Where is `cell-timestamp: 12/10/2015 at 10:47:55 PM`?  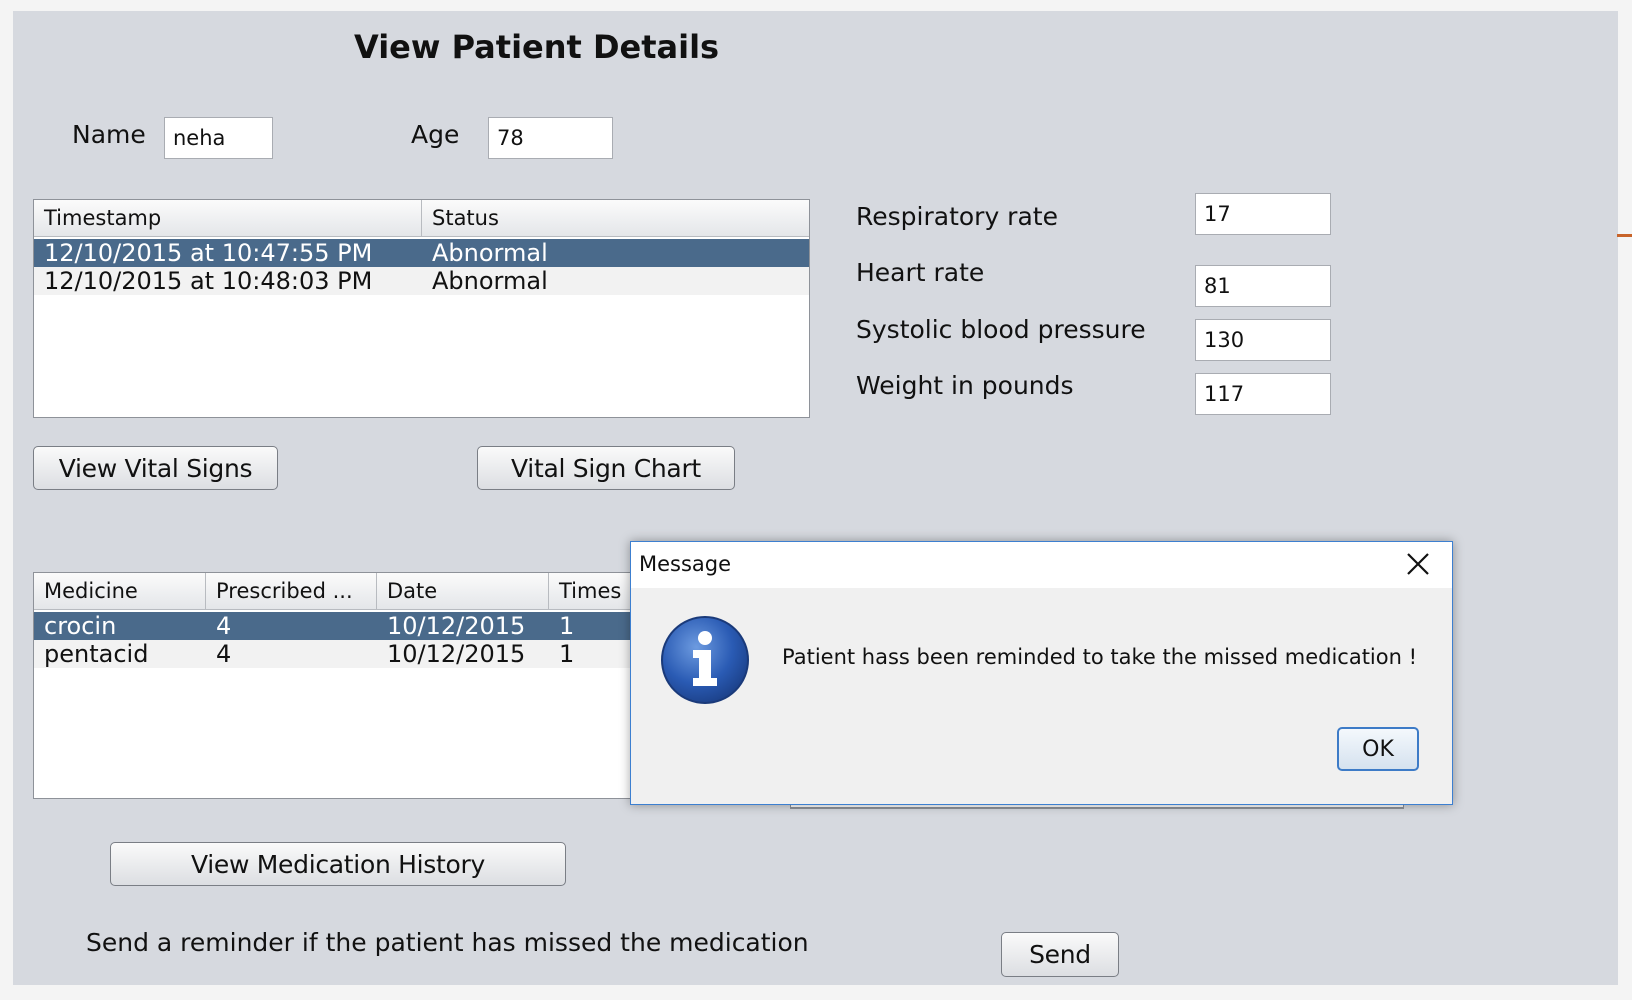
cell-timestamp: 12/10/2015 at 10:47:55 PM is located at coordinates (208, 253).